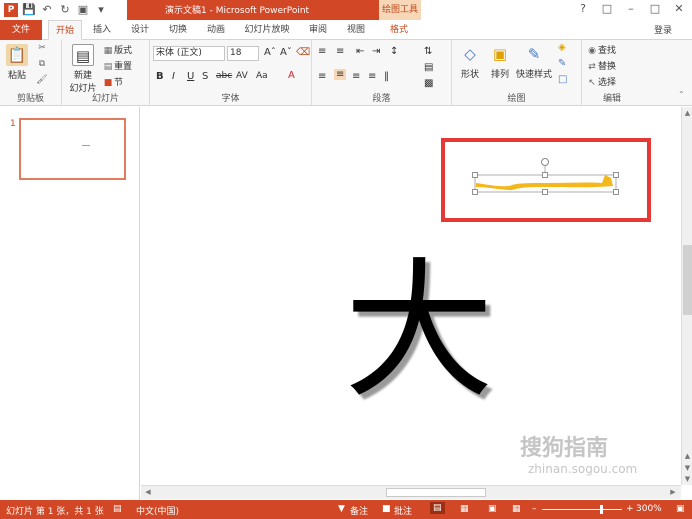  What do you see at coordinates (437, 508) in the screenshot?
I see `normal-view-icon: ▤` at bounding box center [437, 508].